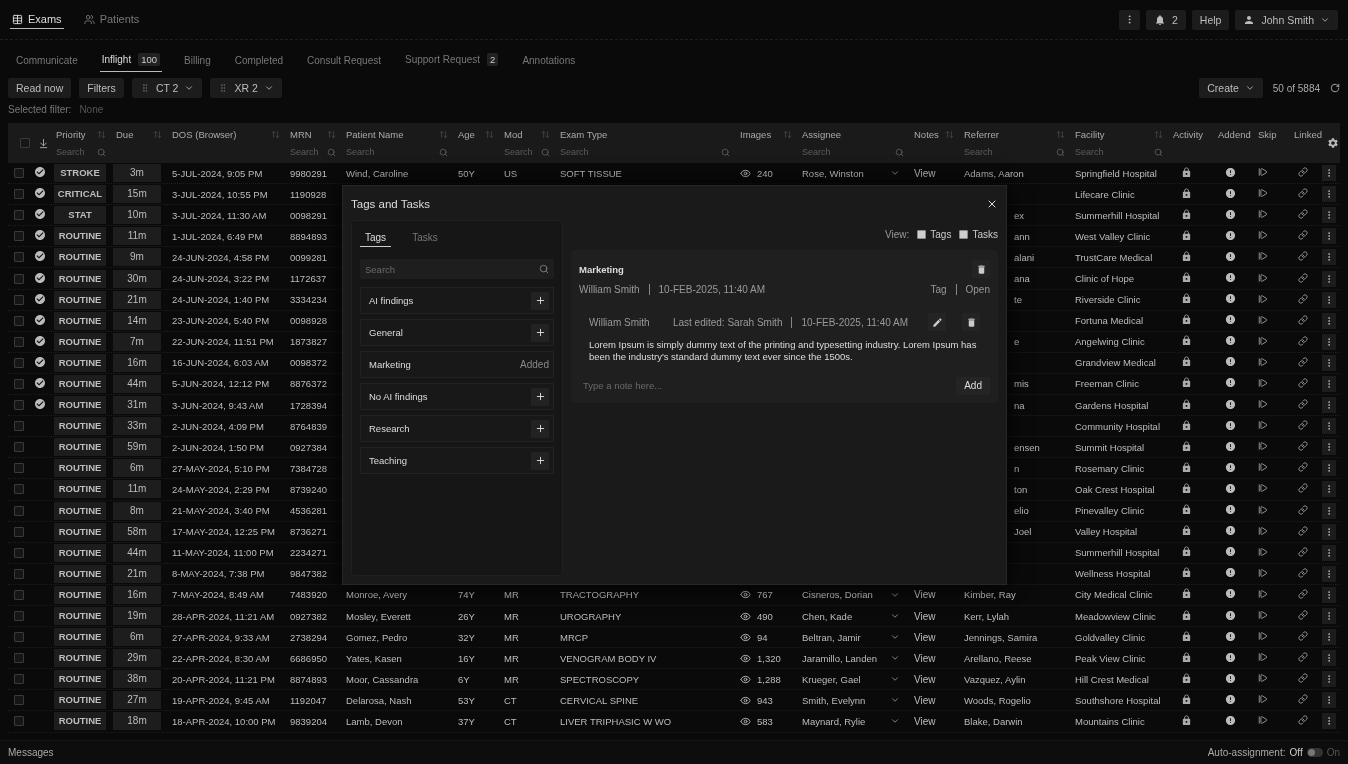 This screenshot has height=764, width=1348. What do you see at coordinates (1335, 88) in the screenshot?
I see `refresh-icon` at bounding box center [1335, 88].